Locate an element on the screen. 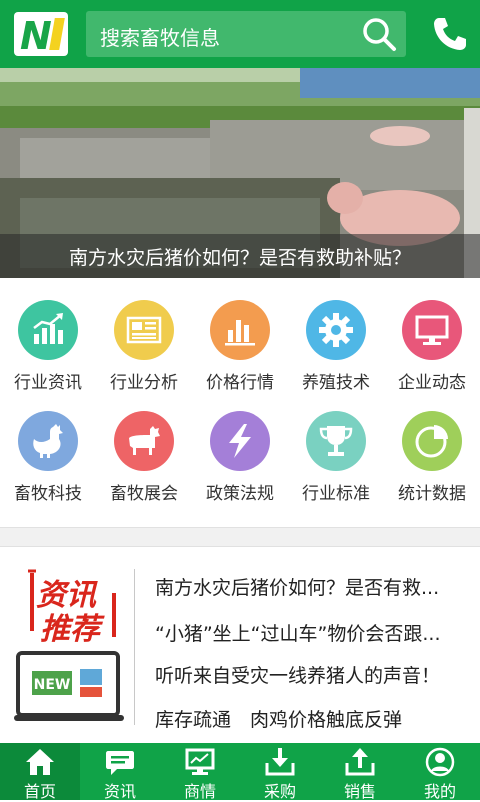 The height and width of the screenshot is (802, 480). search-placeholder: 搜索畜牧信息 is located at coordinates (160, 38).